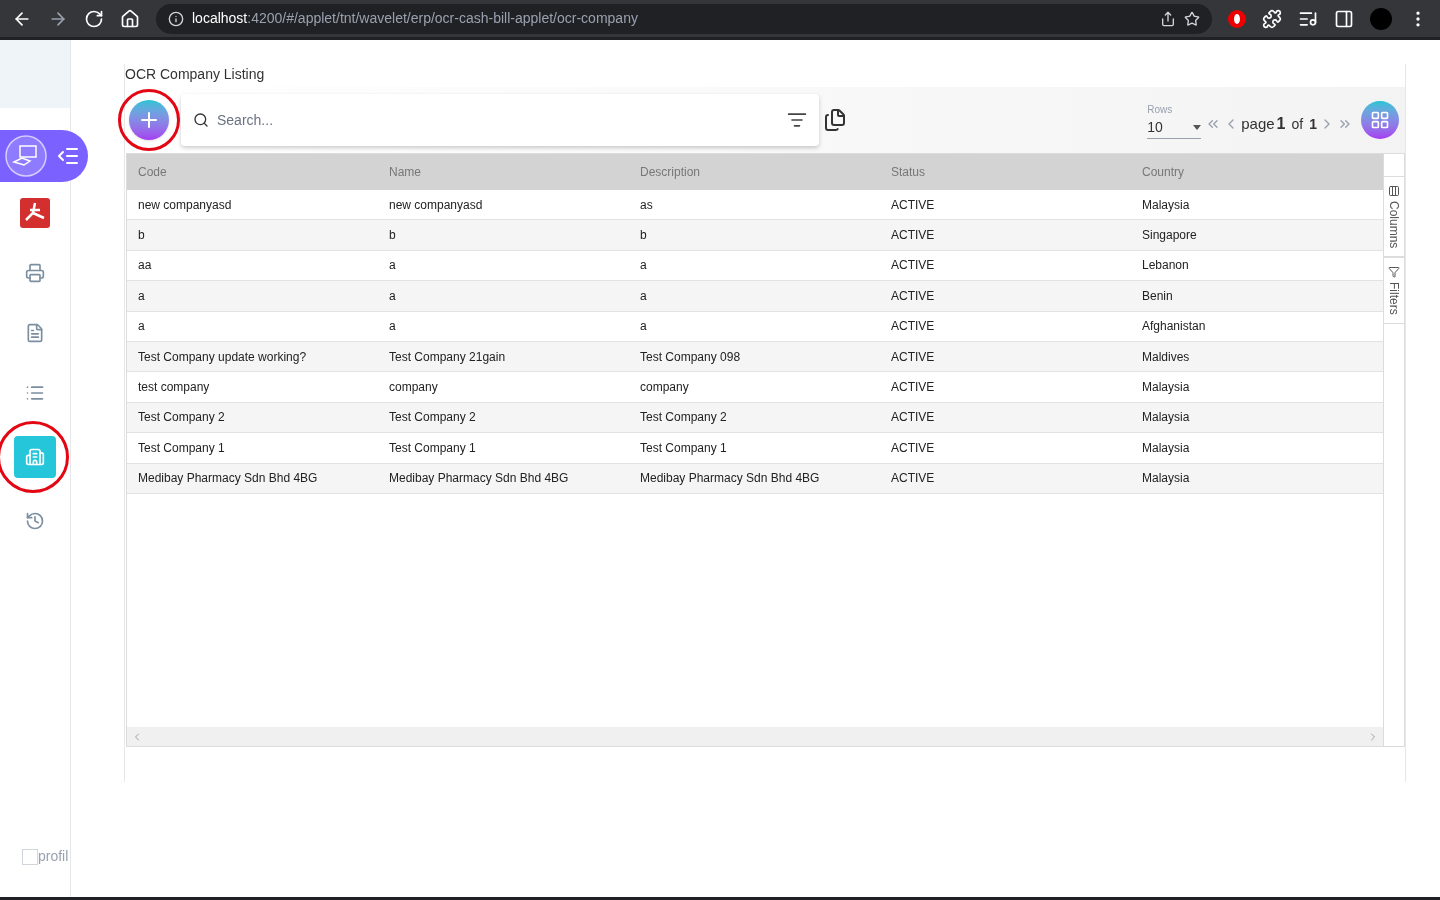  I want to click on table-cell-text: Afghanistan, so click(1174, 327).